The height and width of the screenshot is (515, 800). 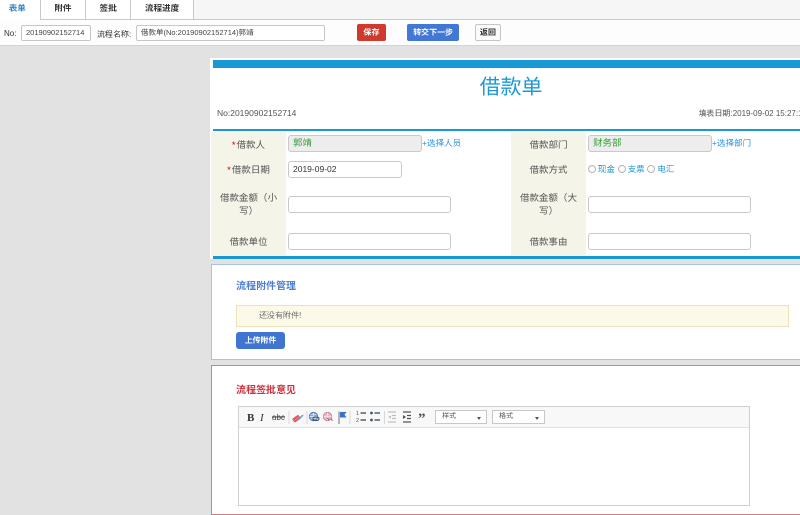 What do you see at coordinates (262, 418) in the screenshot?
I see `svg-text: I` at bounding box center [262, 418].